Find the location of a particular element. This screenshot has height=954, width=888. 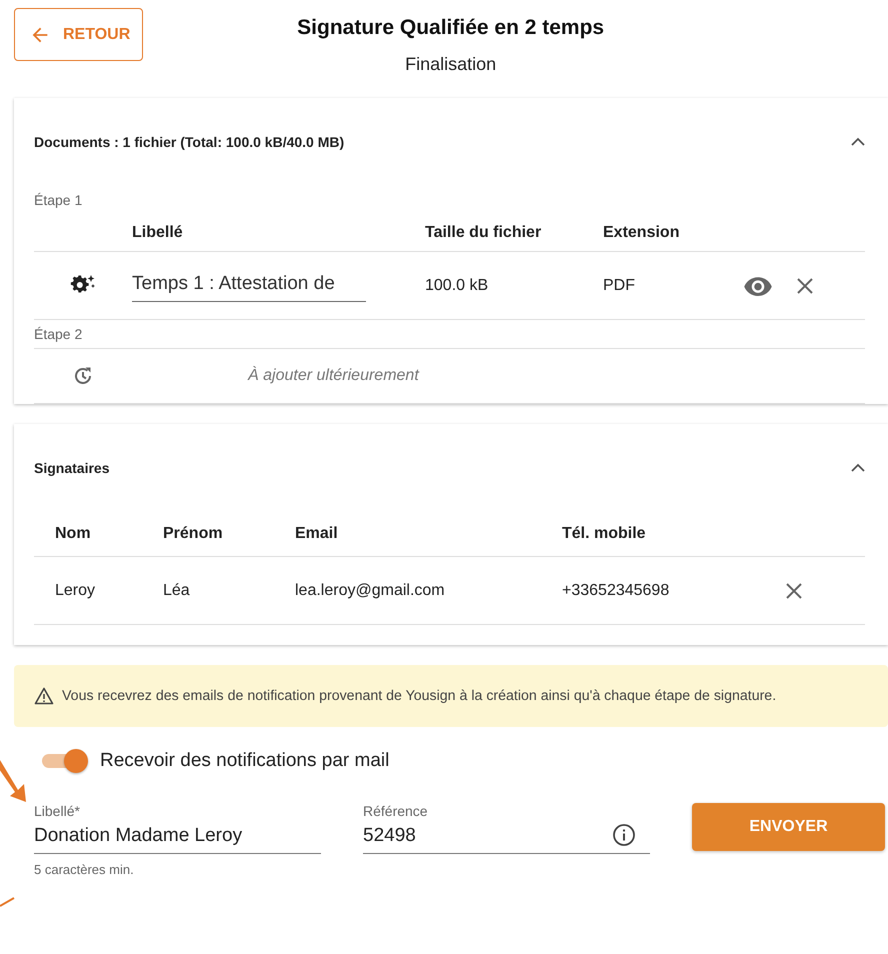

page-title: Signature Qualifiée en 2 temps is located at coordinates (450, 28).